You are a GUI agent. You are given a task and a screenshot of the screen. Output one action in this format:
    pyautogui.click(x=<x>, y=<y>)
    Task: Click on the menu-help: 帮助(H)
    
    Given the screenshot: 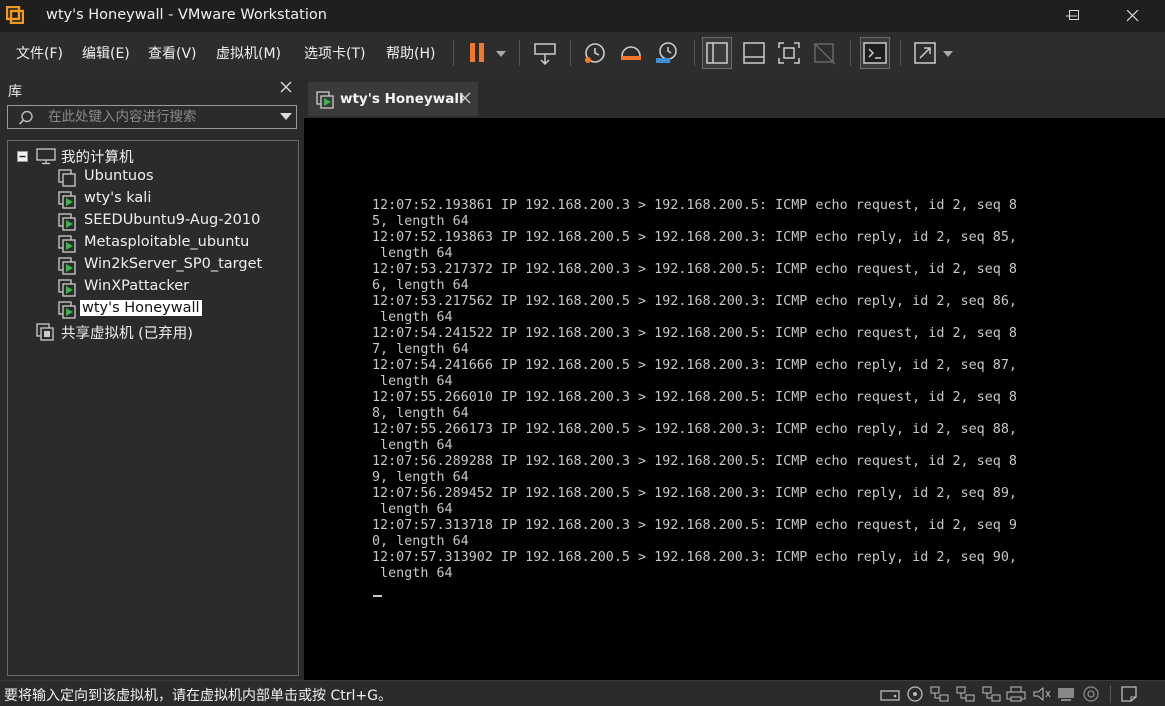 What is the action you would take?
    pyautogui.click(x=410, y=53)
    